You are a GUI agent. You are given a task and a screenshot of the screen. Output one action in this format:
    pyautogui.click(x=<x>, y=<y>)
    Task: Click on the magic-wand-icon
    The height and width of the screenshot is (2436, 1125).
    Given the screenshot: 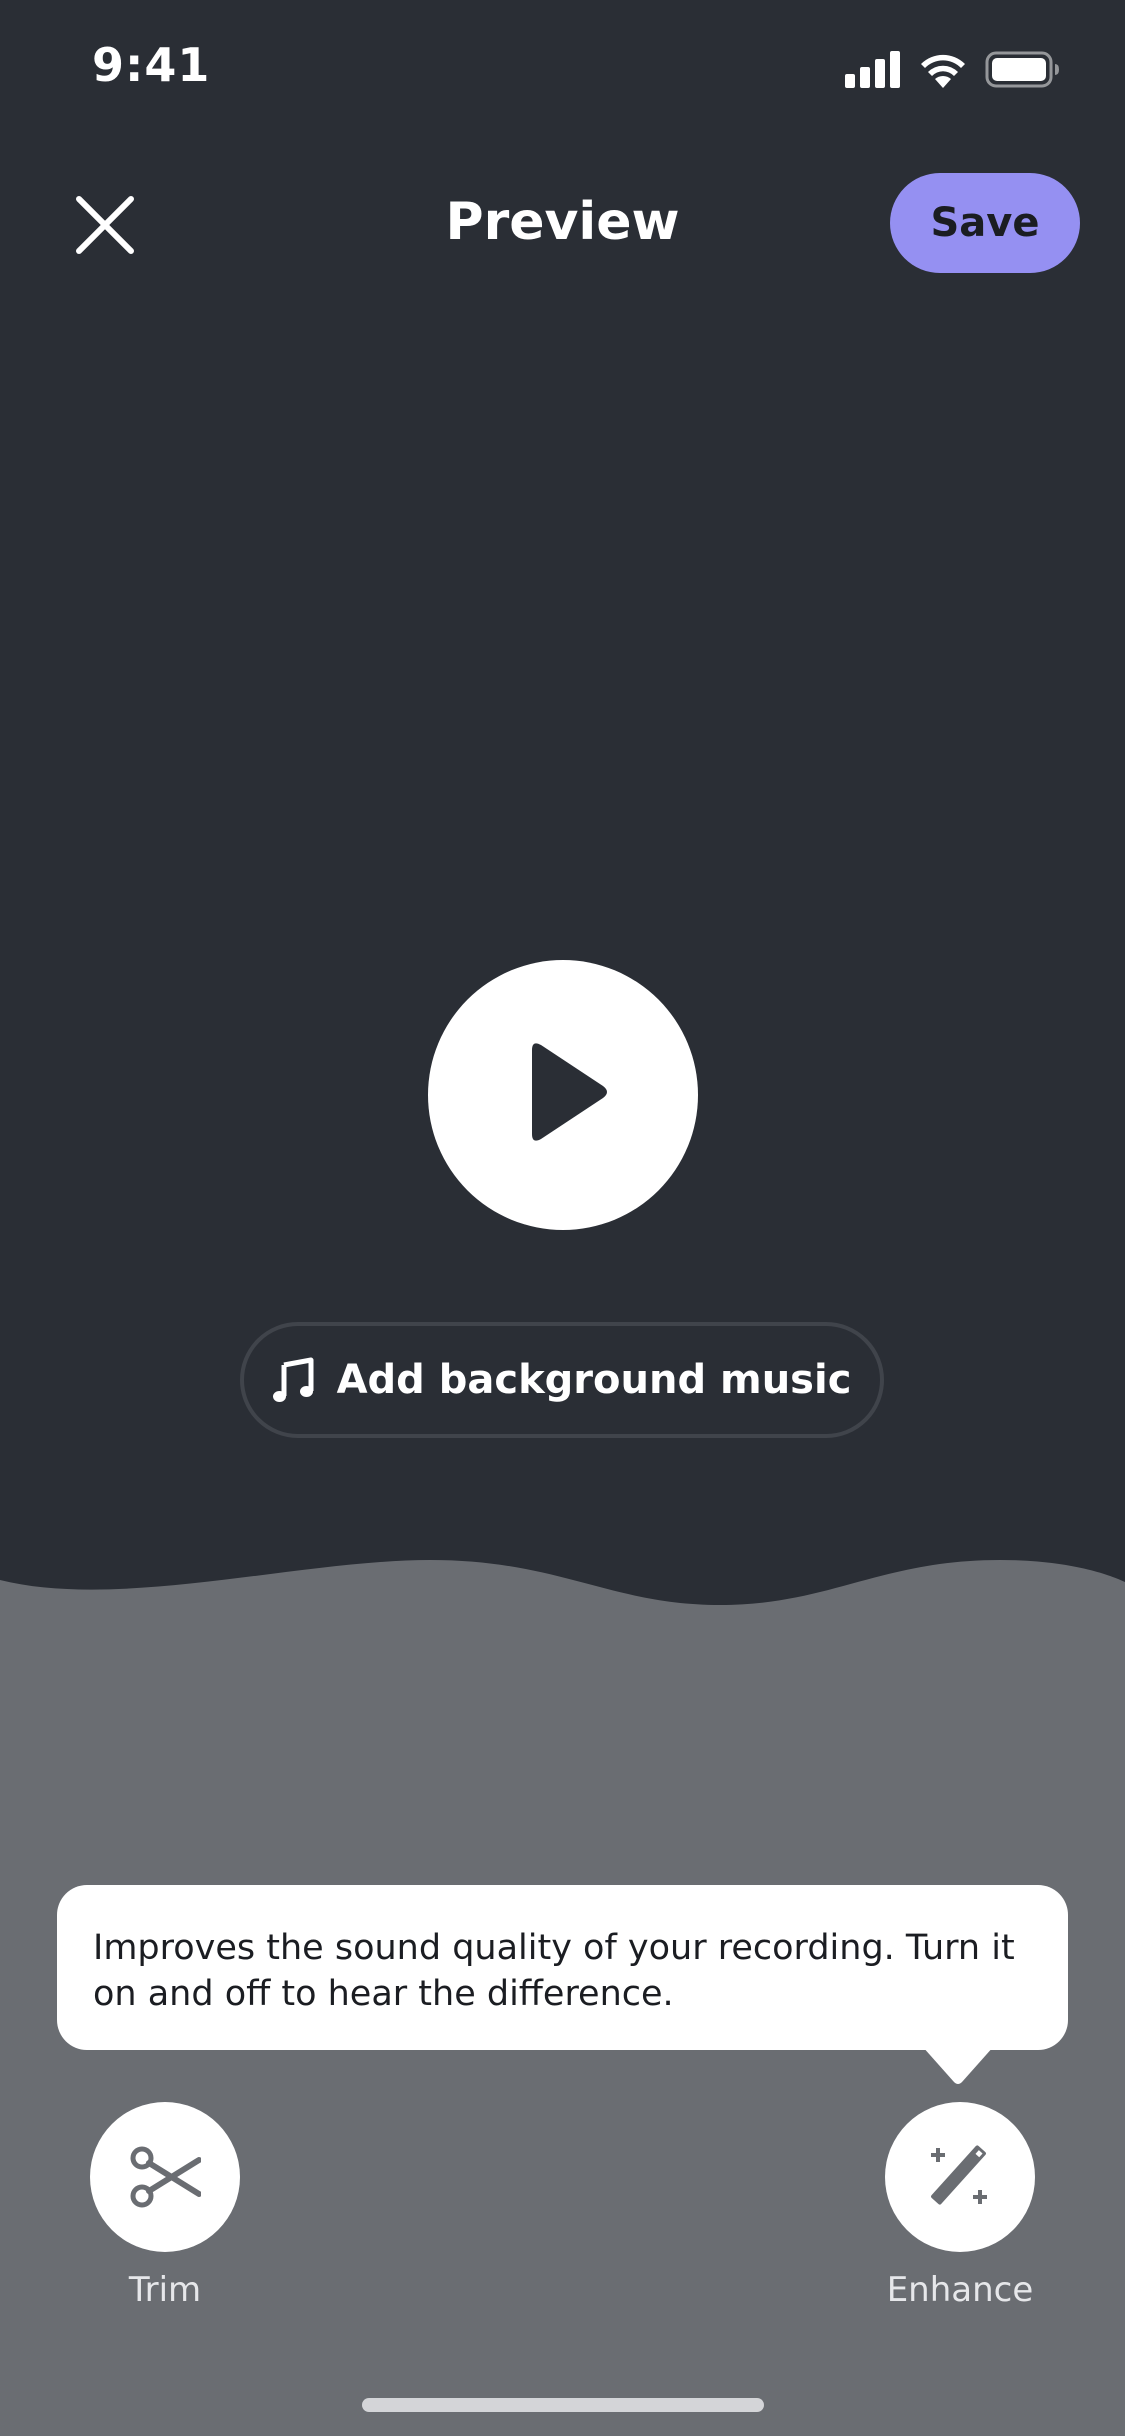 What is the action you would take?
    pyautogui.click(x=959, y=2175)
    